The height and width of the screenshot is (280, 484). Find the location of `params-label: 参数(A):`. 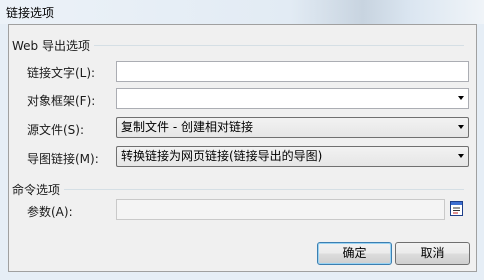

params-label: 参数(A): is located at coordinates (50, 212).